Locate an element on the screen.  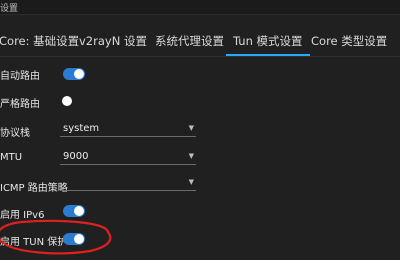
tab-core-type: Core 类型设置 is located at coordinates (349, 44).